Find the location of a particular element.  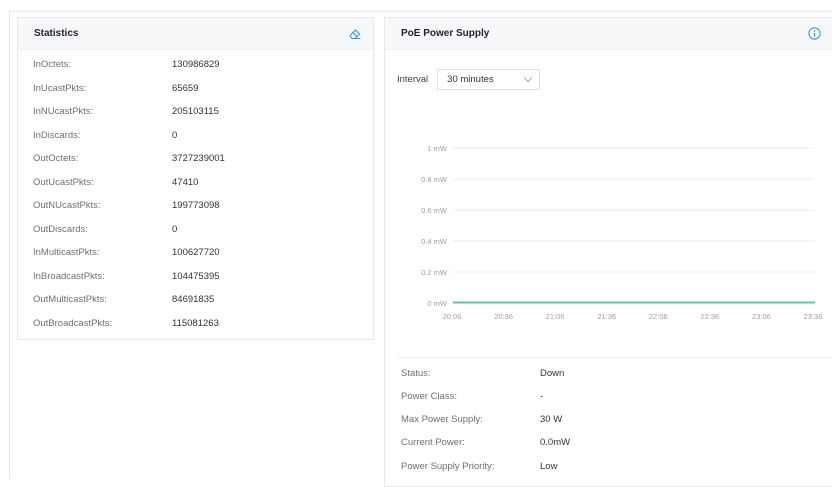

stat-value: 199773098 is located at coordinates (196, 206).